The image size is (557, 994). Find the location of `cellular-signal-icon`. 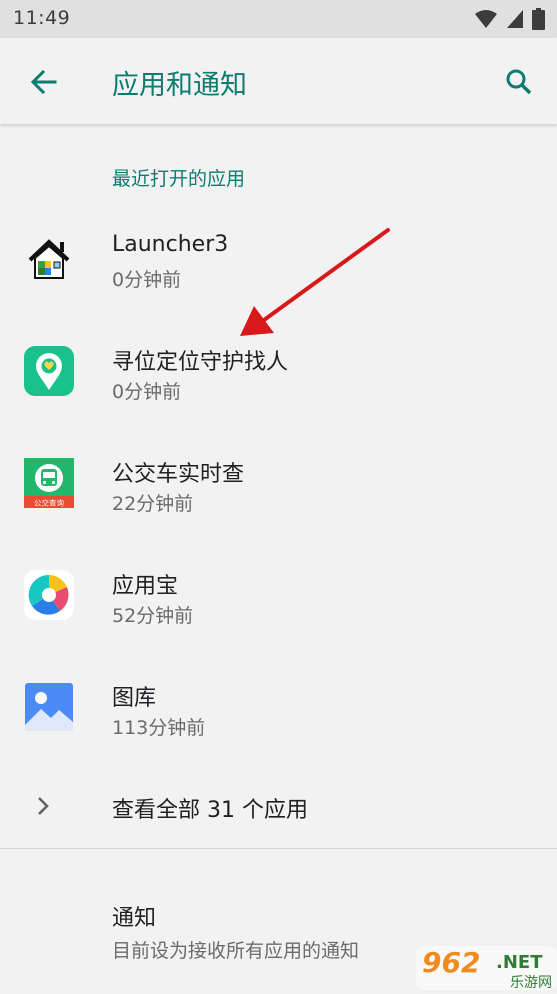

cellular-signal-icon is located at coordinates (515, 19).